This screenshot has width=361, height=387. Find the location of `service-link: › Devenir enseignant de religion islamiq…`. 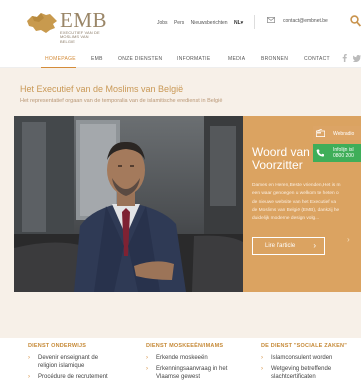

service-link: › Devenir enseignant de religion islamiq… is located at coordinates (68, 362).